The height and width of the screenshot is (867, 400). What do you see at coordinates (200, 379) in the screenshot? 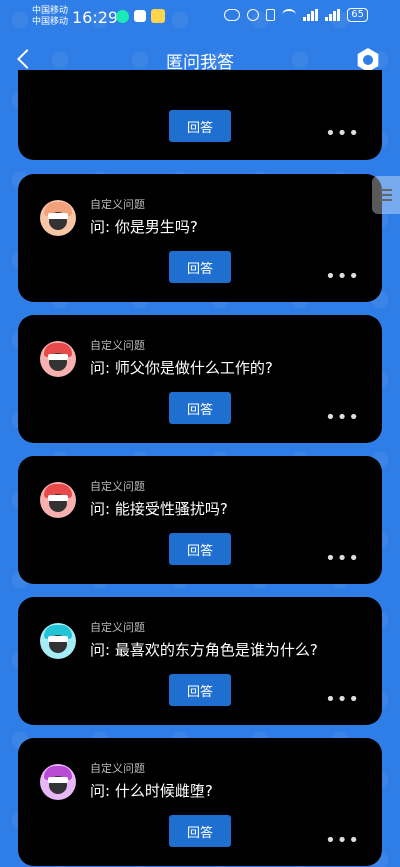
I see `question-card: 自定义问题 问: 师父你是做什么工作的? 回答 •••` at bounding box center [200, 379].